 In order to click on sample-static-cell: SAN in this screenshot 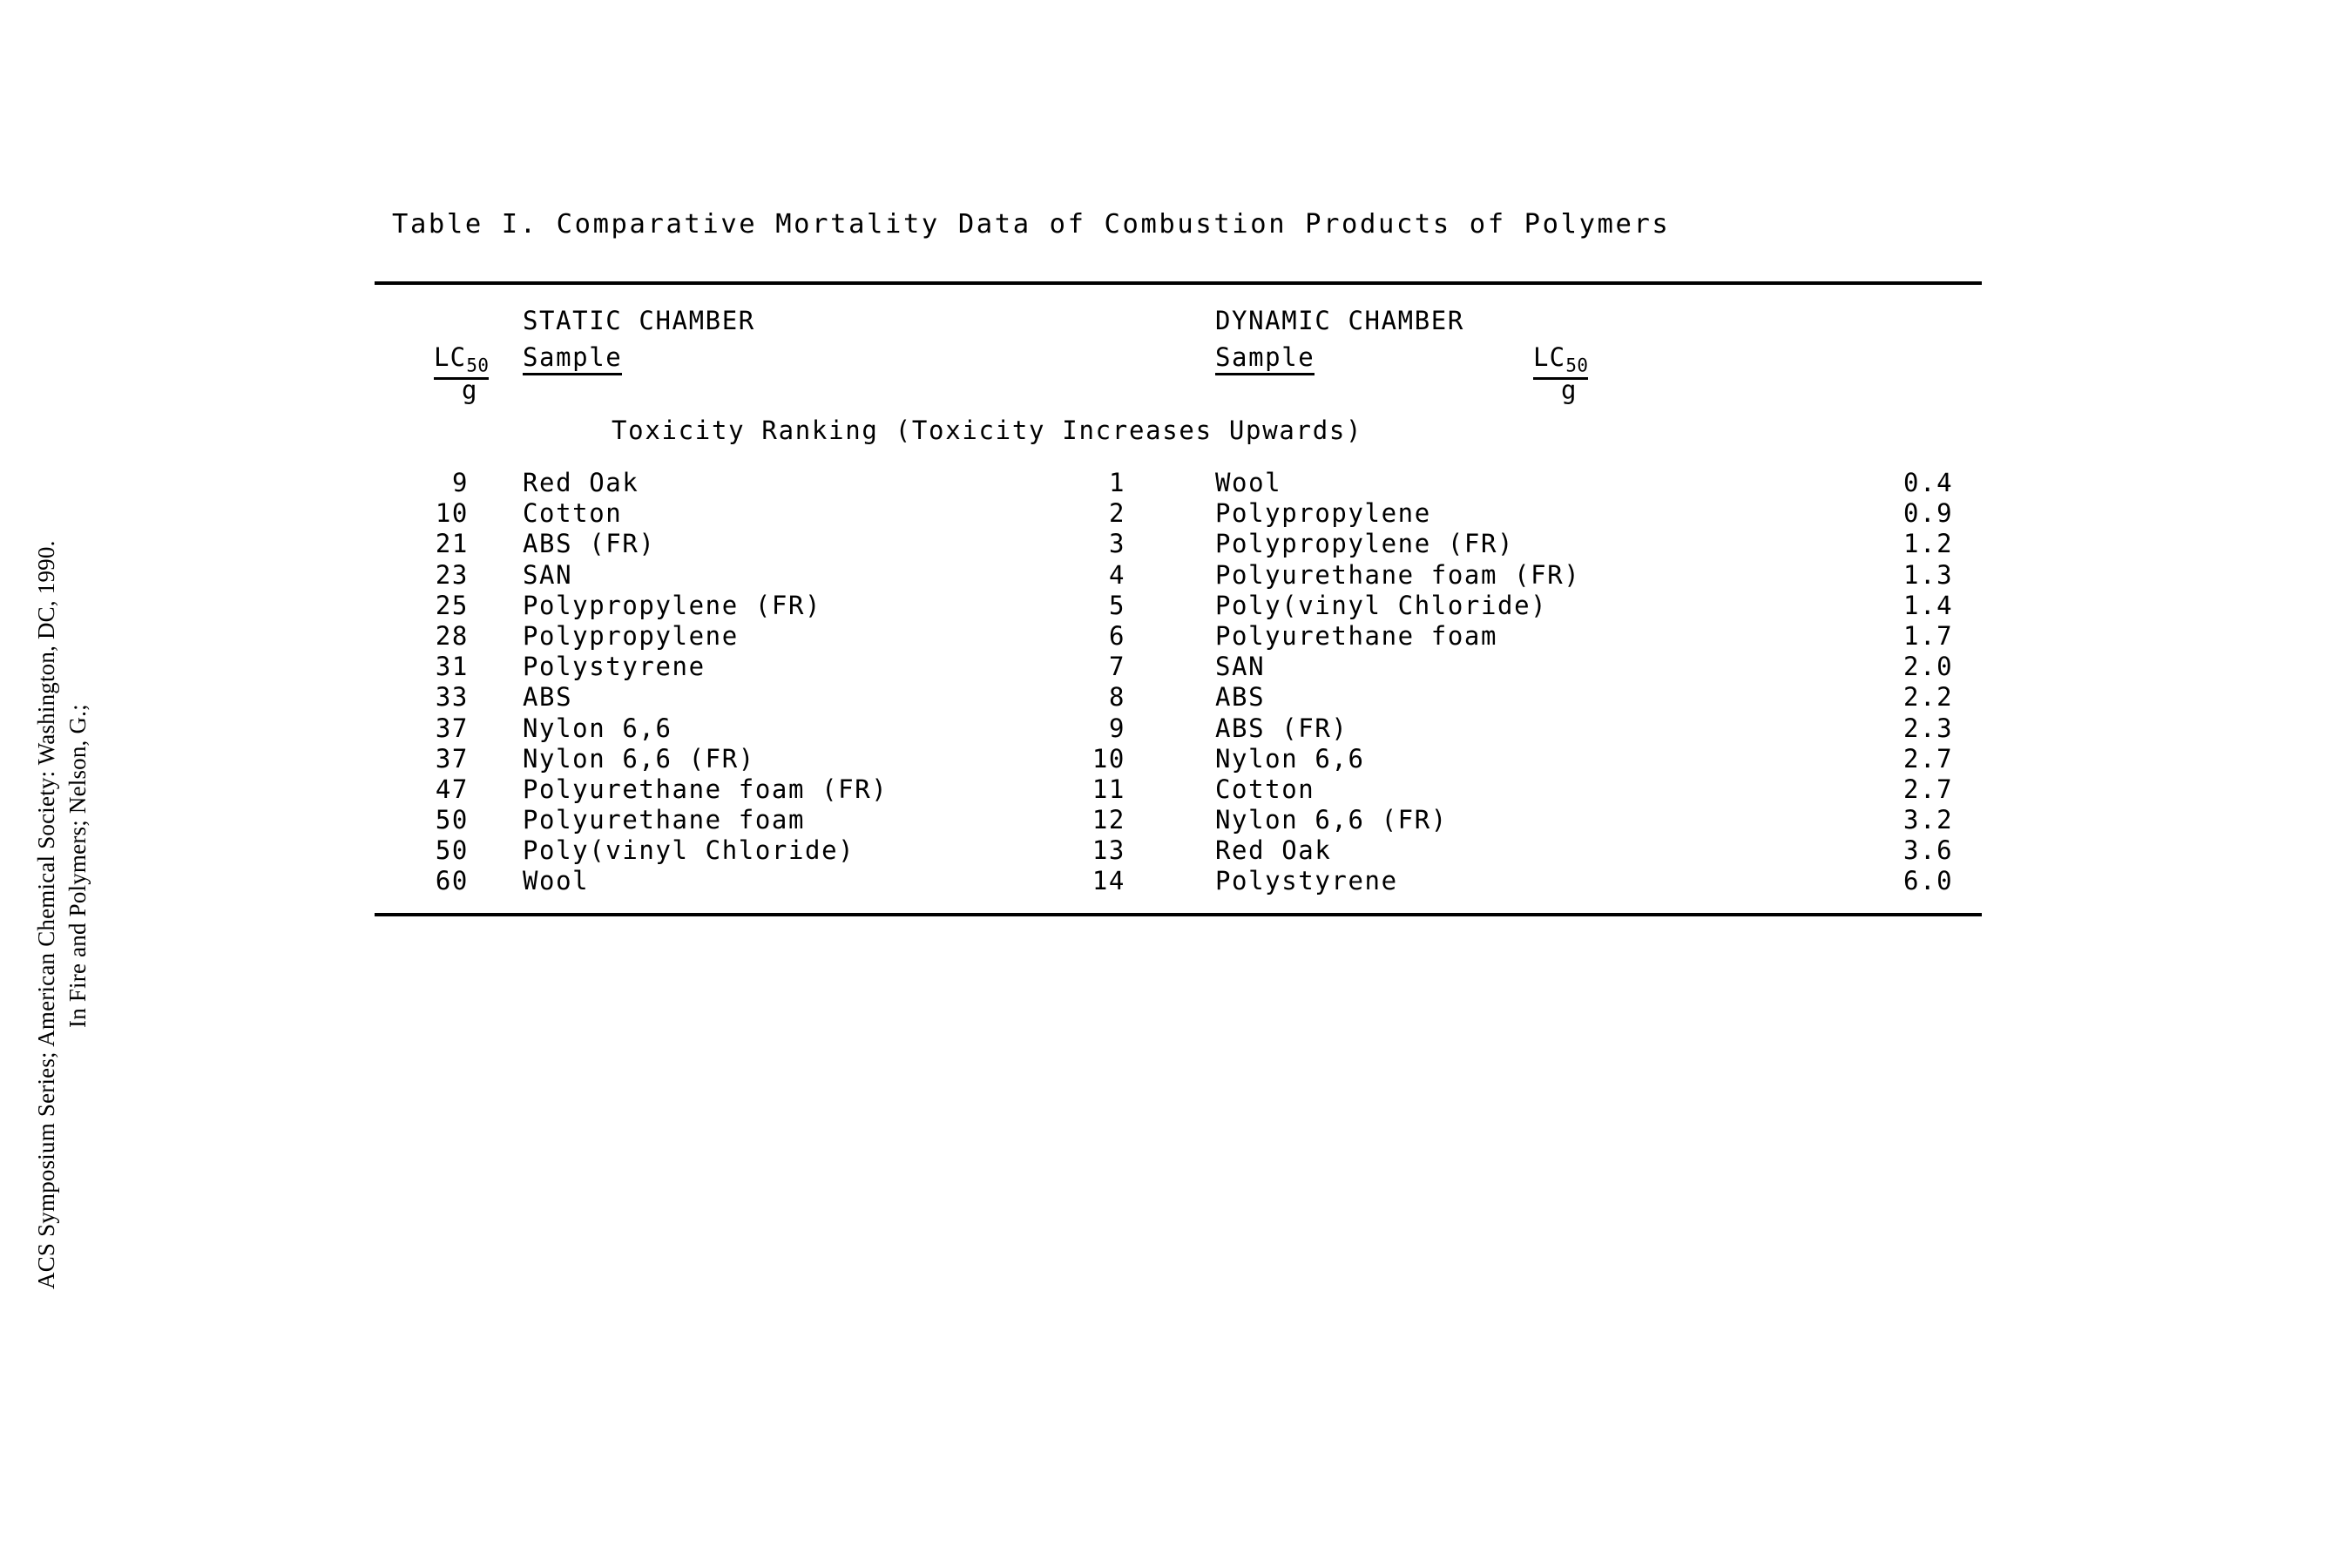, I will do `click(548, 574)`.